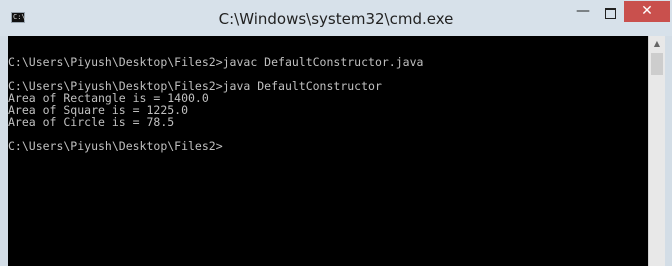  What do you see at coordinates (657, 64) in the screenshot?
I see `scrollbar-thumb` at bounding box center [657, 64].